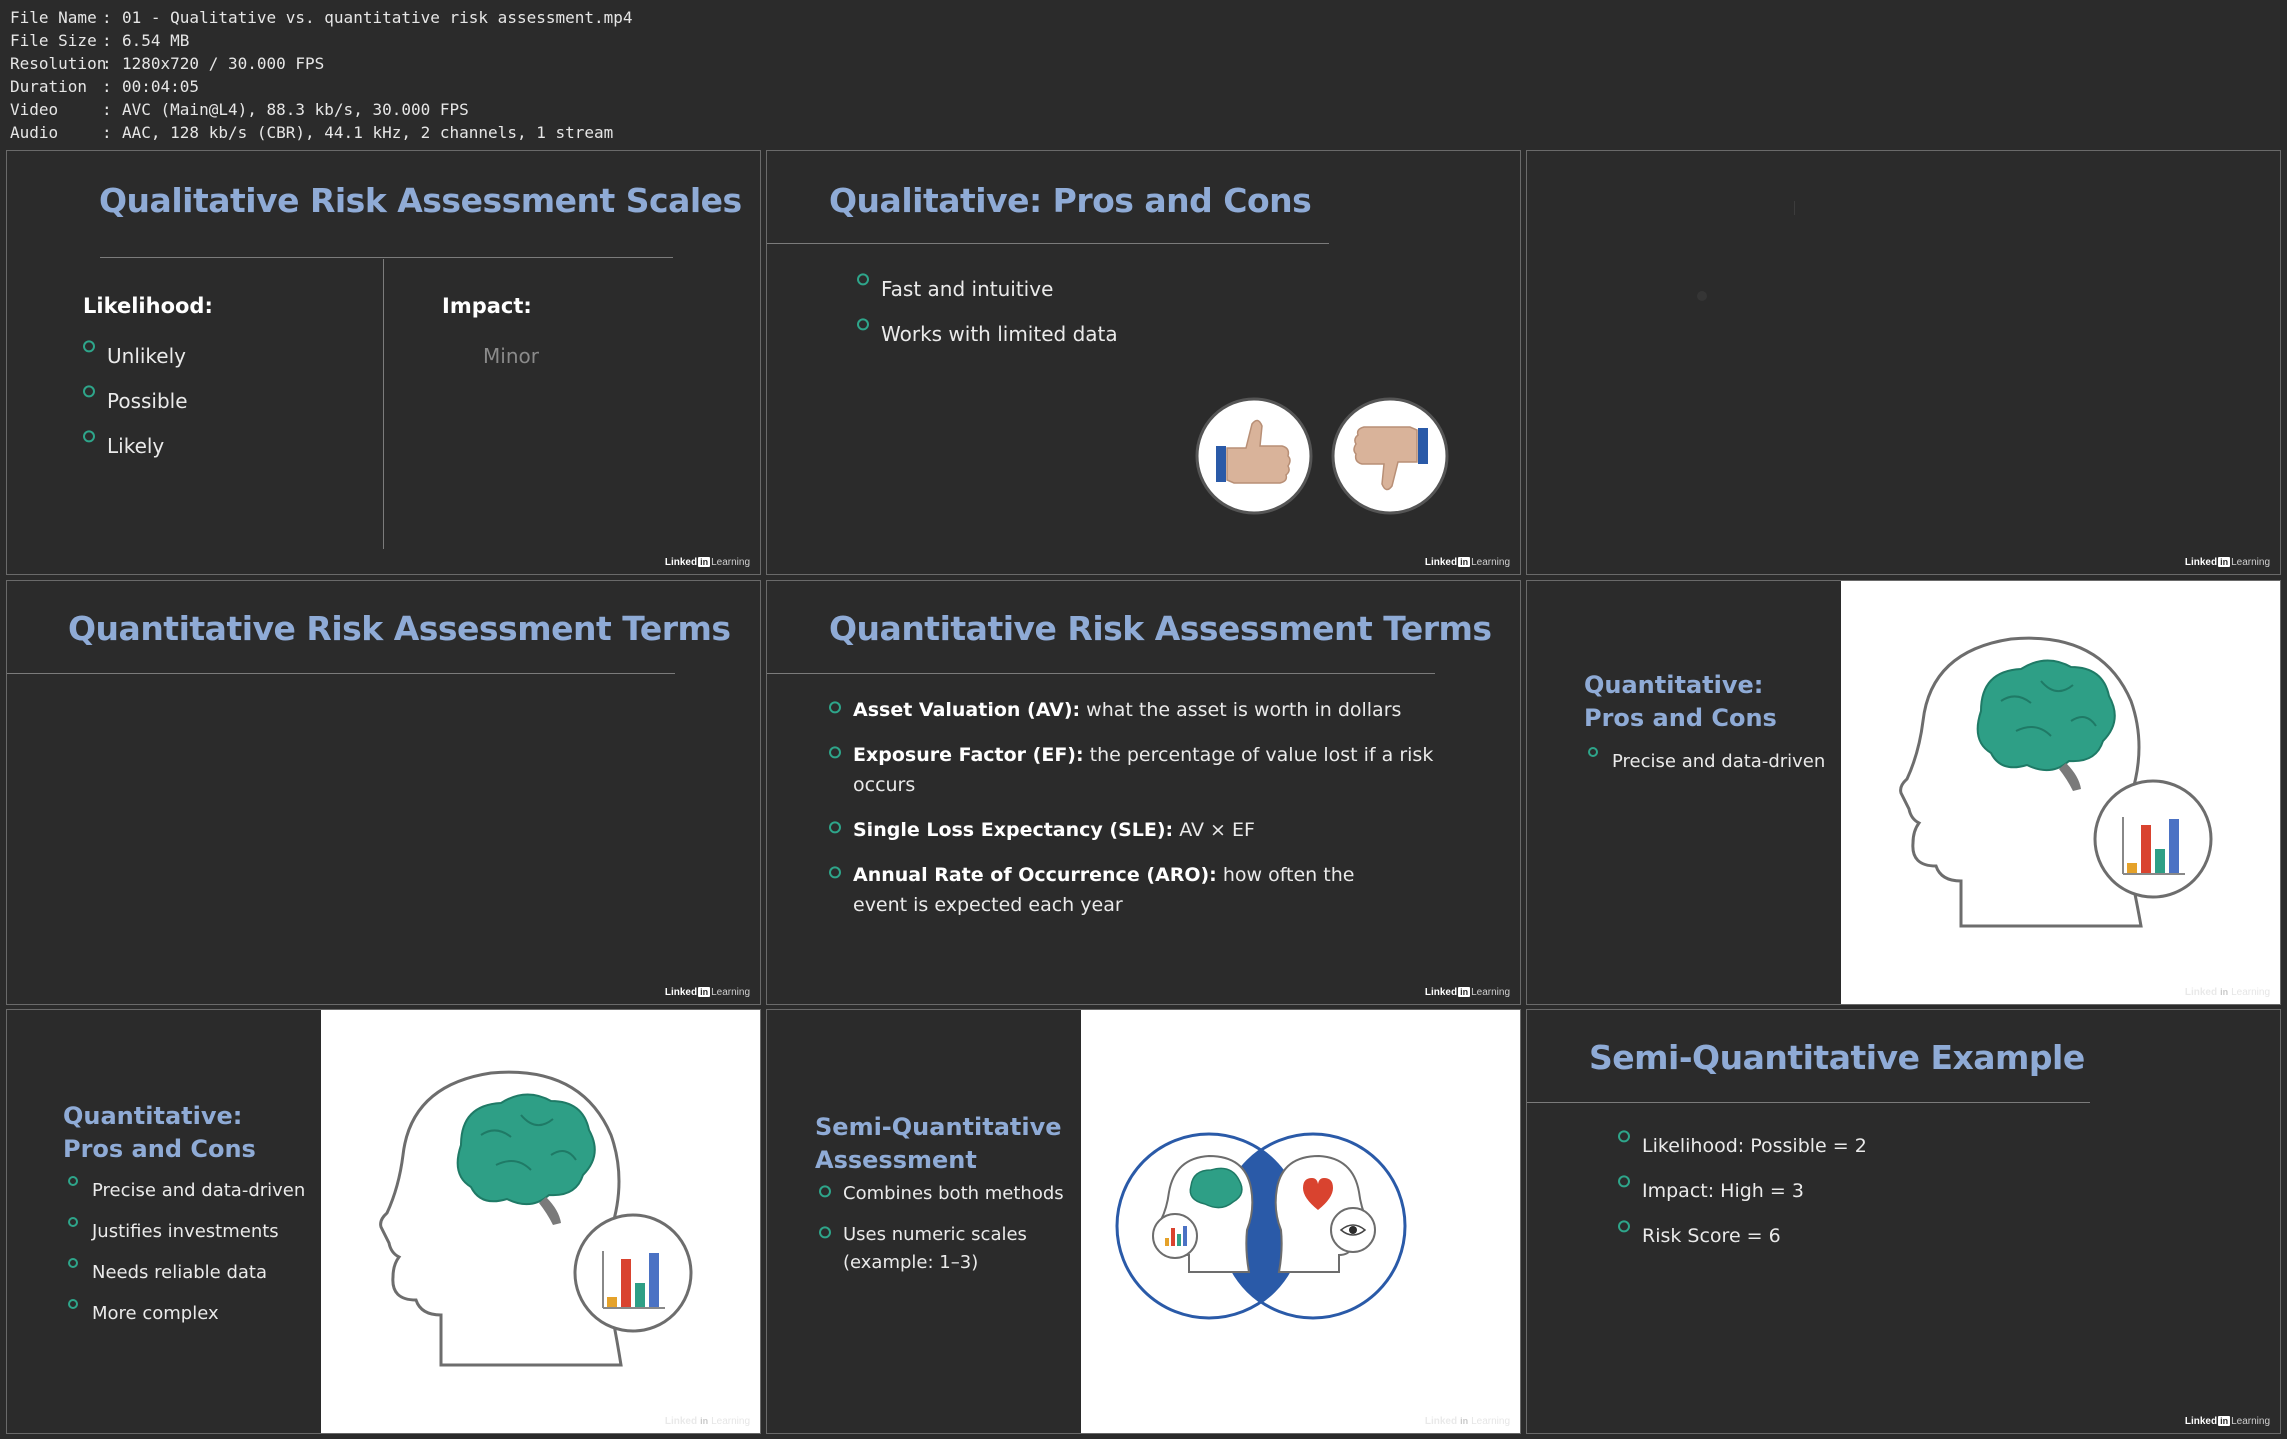 This screenshot has width=2287, height=1439. Describe the element at coordinates (938, 1127) in the screenshot. I see `title-line: Semi-Quantitative` at that location.